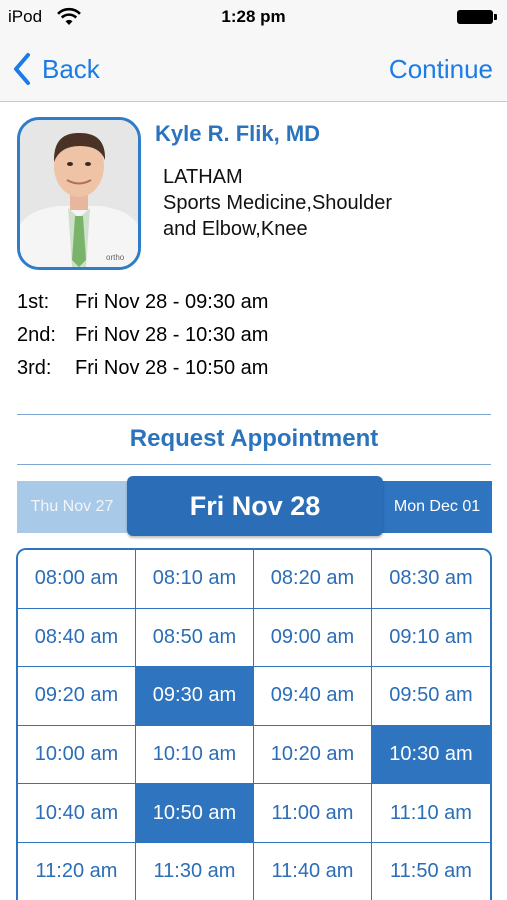 This screenshot has height=900, width=507. Describe the element at coordinates (255, 506) in the screenshot. I see `current-day-label: Fri Nov 28` at that location.